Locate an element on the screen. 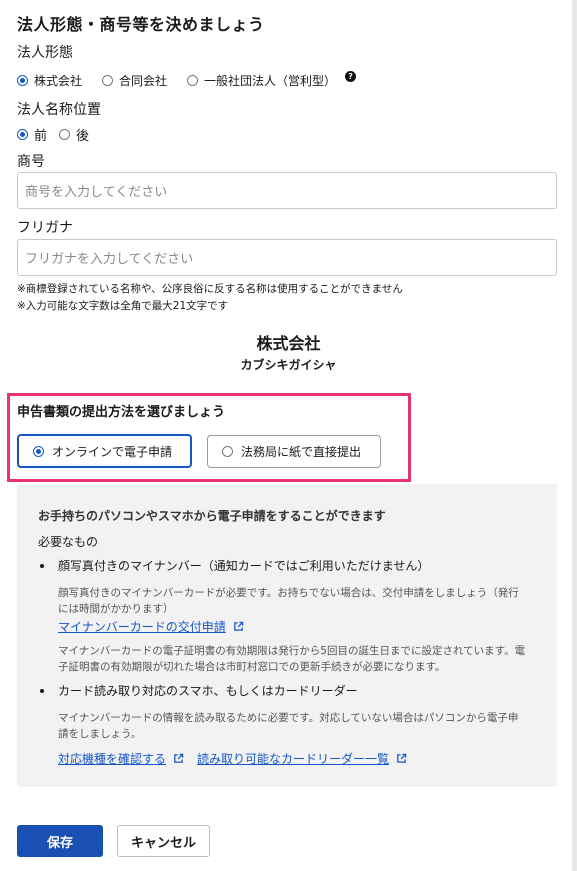 Image resolution: width=577 pixels, height=871 pixels. radio-online is located at coordinates (38, 451).